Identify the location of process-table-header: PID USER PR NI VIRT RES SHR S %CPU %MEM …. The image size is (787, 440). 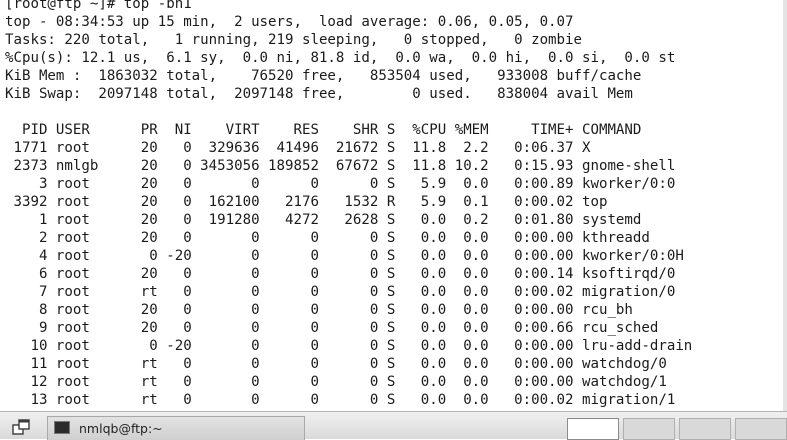
(323, 130).